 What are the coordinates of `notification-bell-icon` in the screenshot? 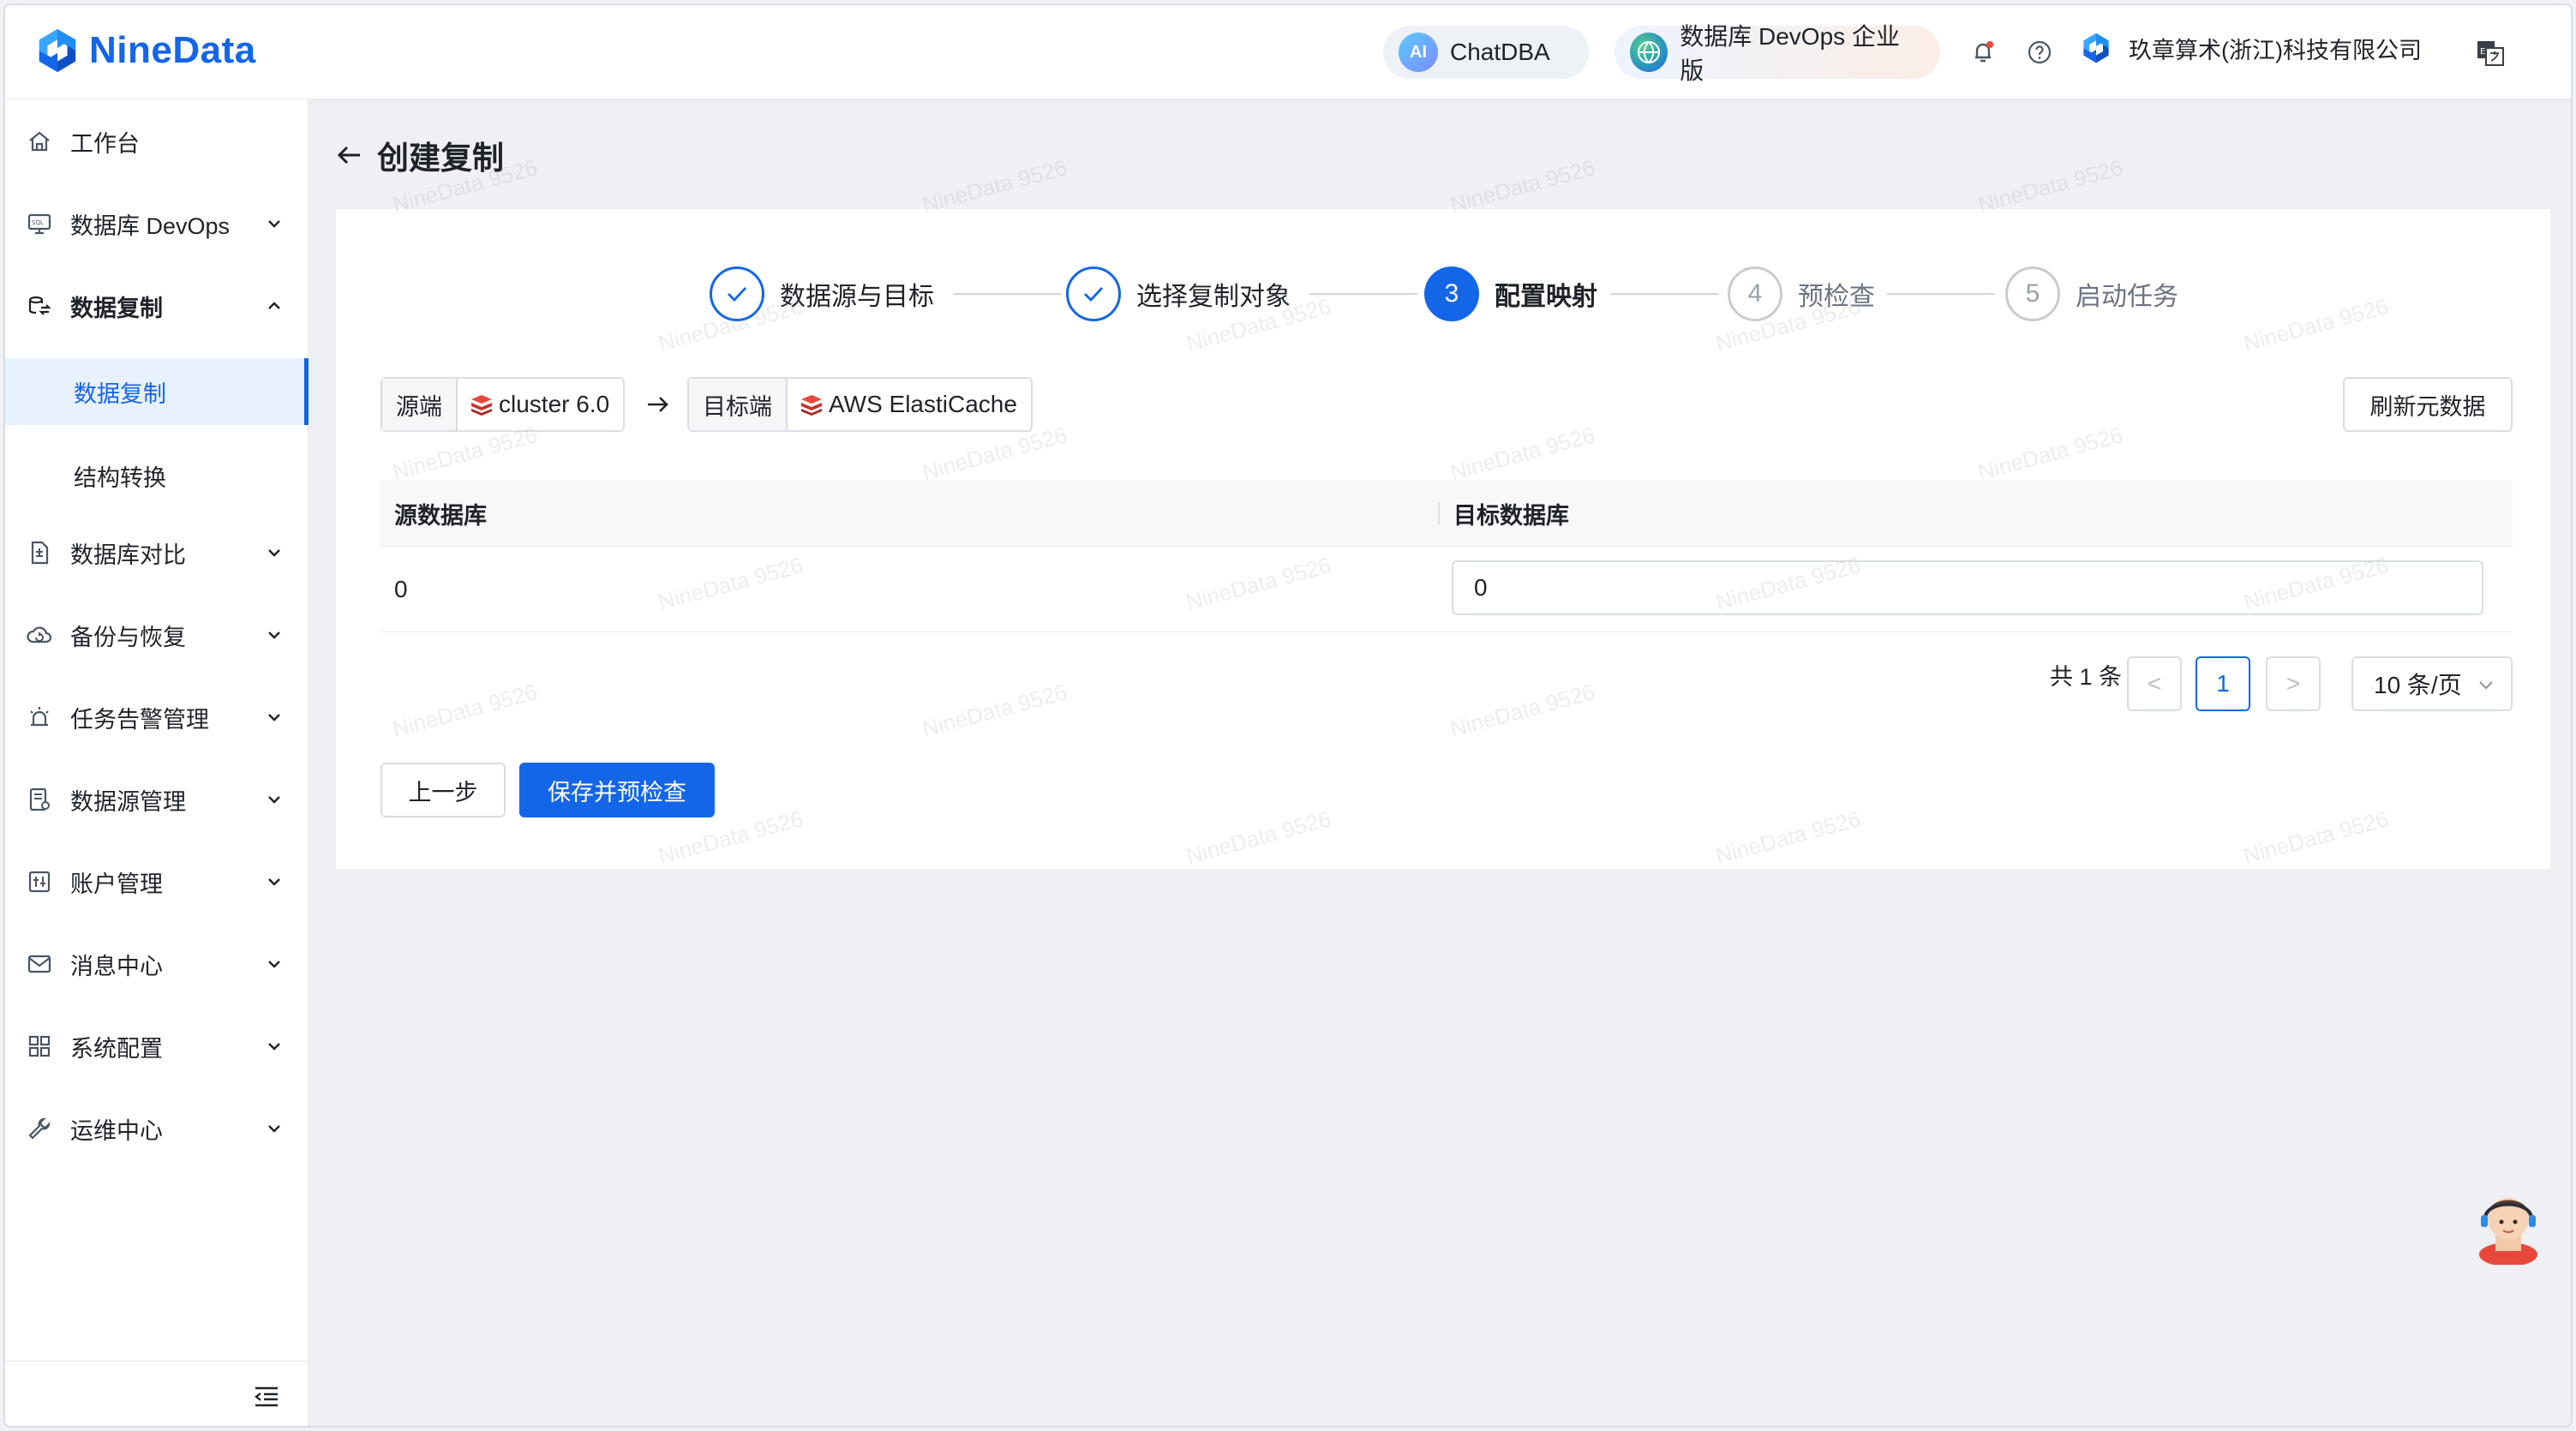 It's located at (1983, 52).